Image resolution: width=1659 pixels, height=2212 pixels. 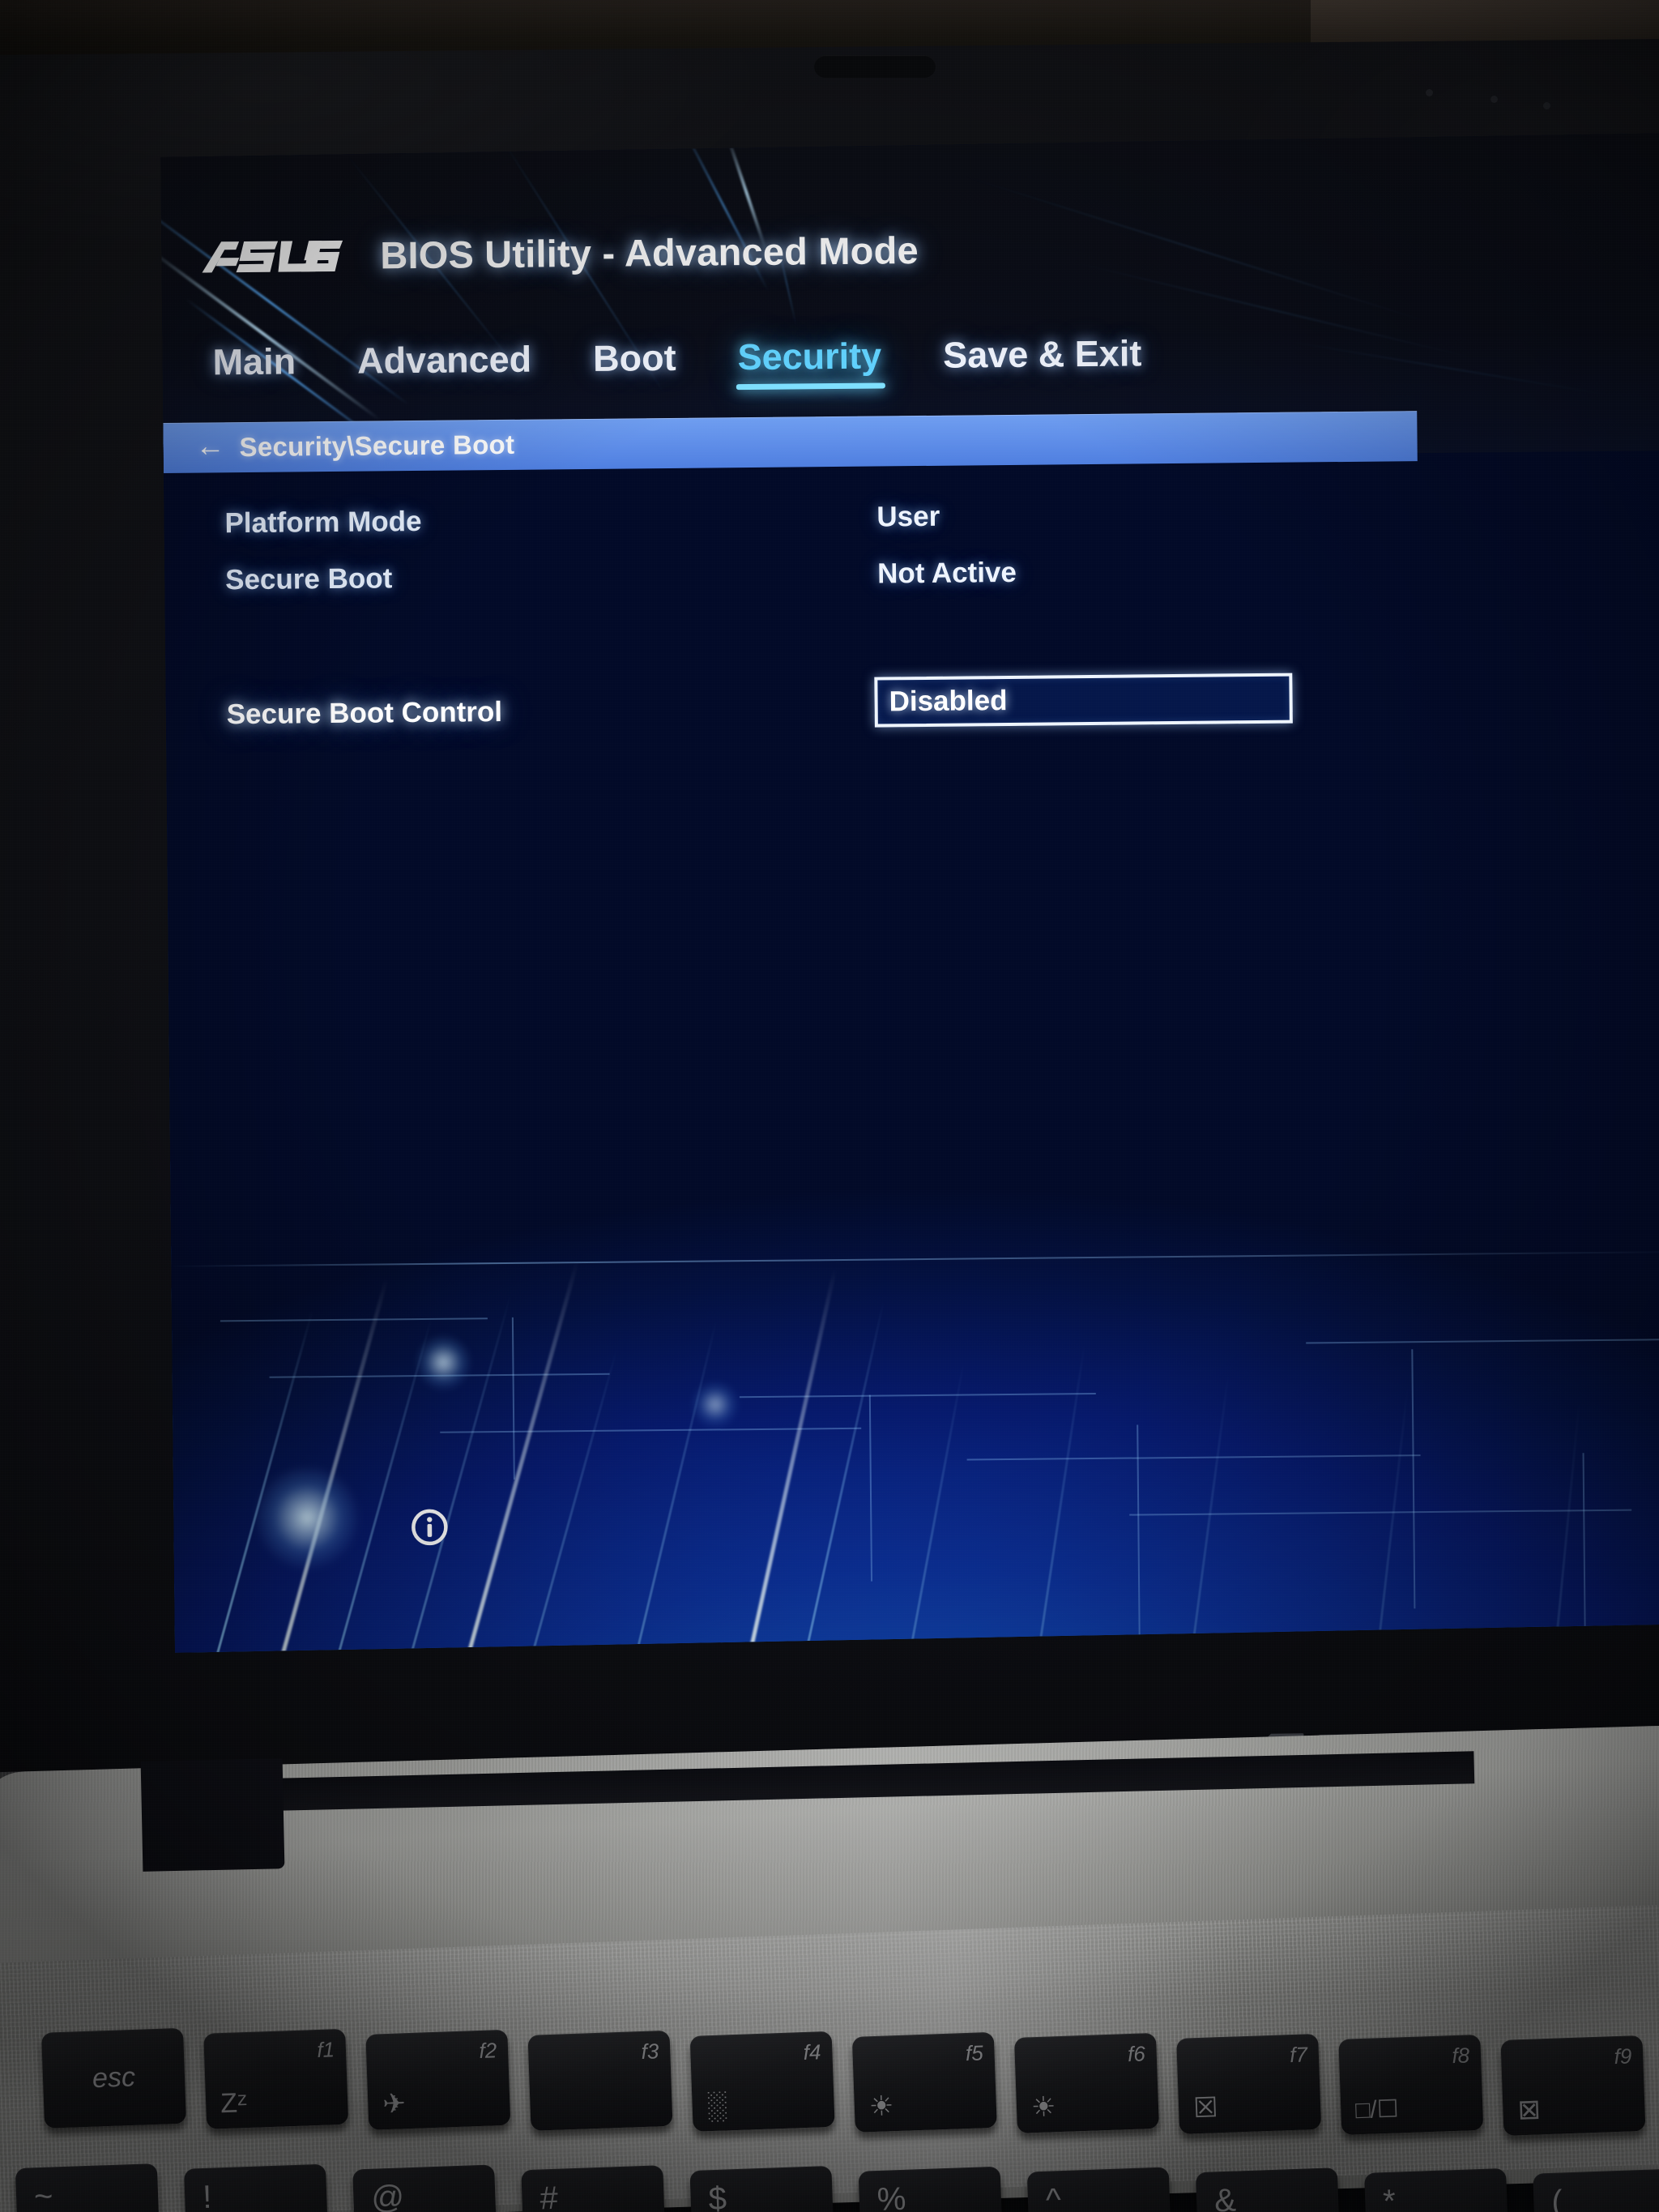 I want to click on key-2-shift-label: @, so click(x=387, y=2195).